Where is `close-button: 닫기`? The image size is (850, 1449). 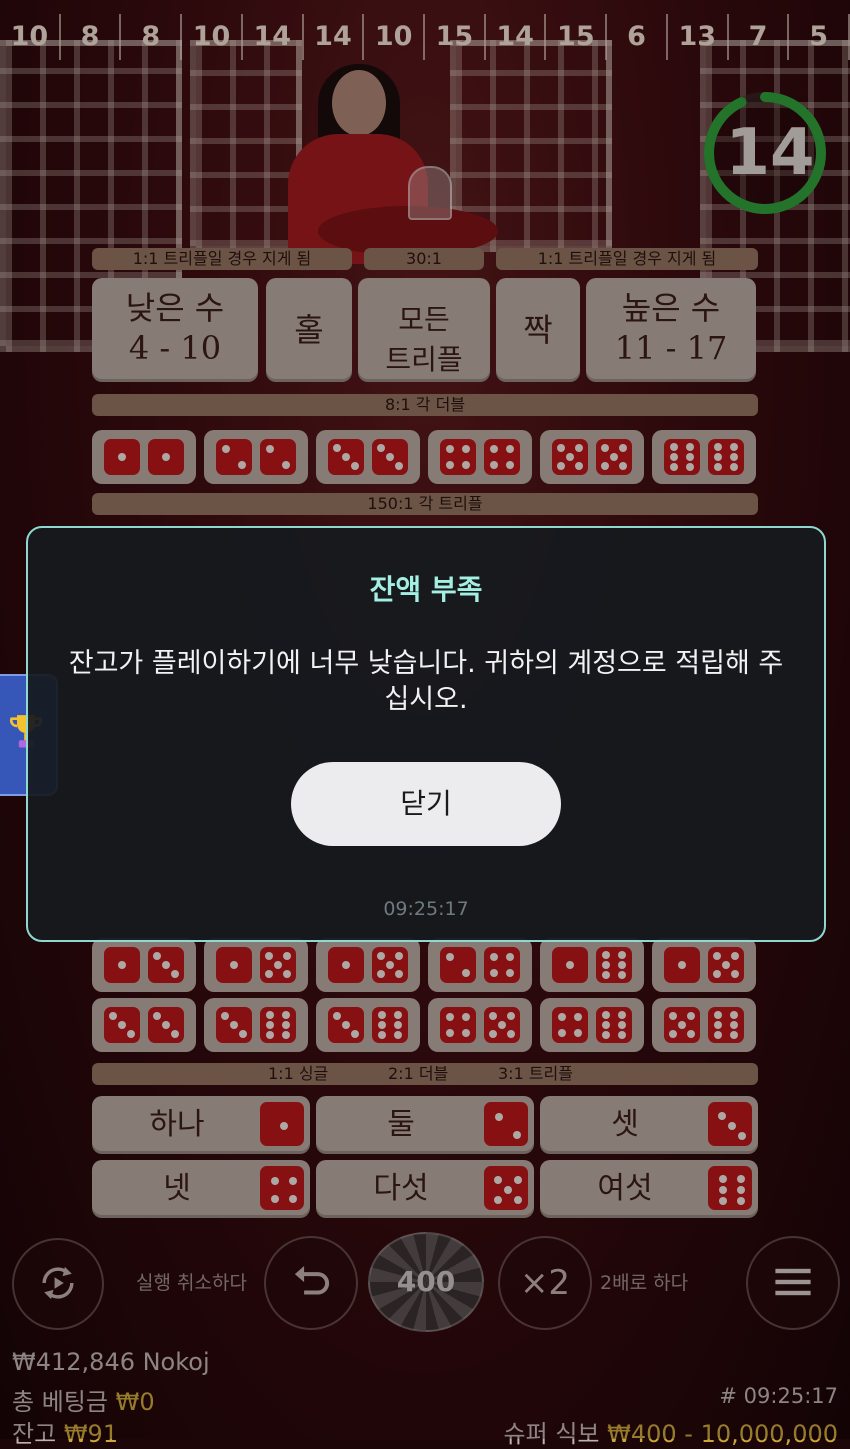
close-button: 닫기 is located at coordinates (426, 804).